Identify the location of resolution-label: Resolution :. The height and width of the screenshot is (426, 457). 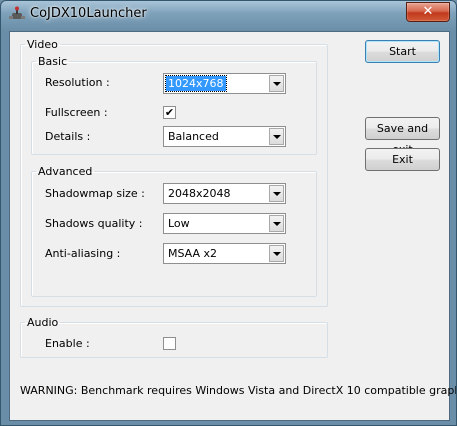
(77, 82).